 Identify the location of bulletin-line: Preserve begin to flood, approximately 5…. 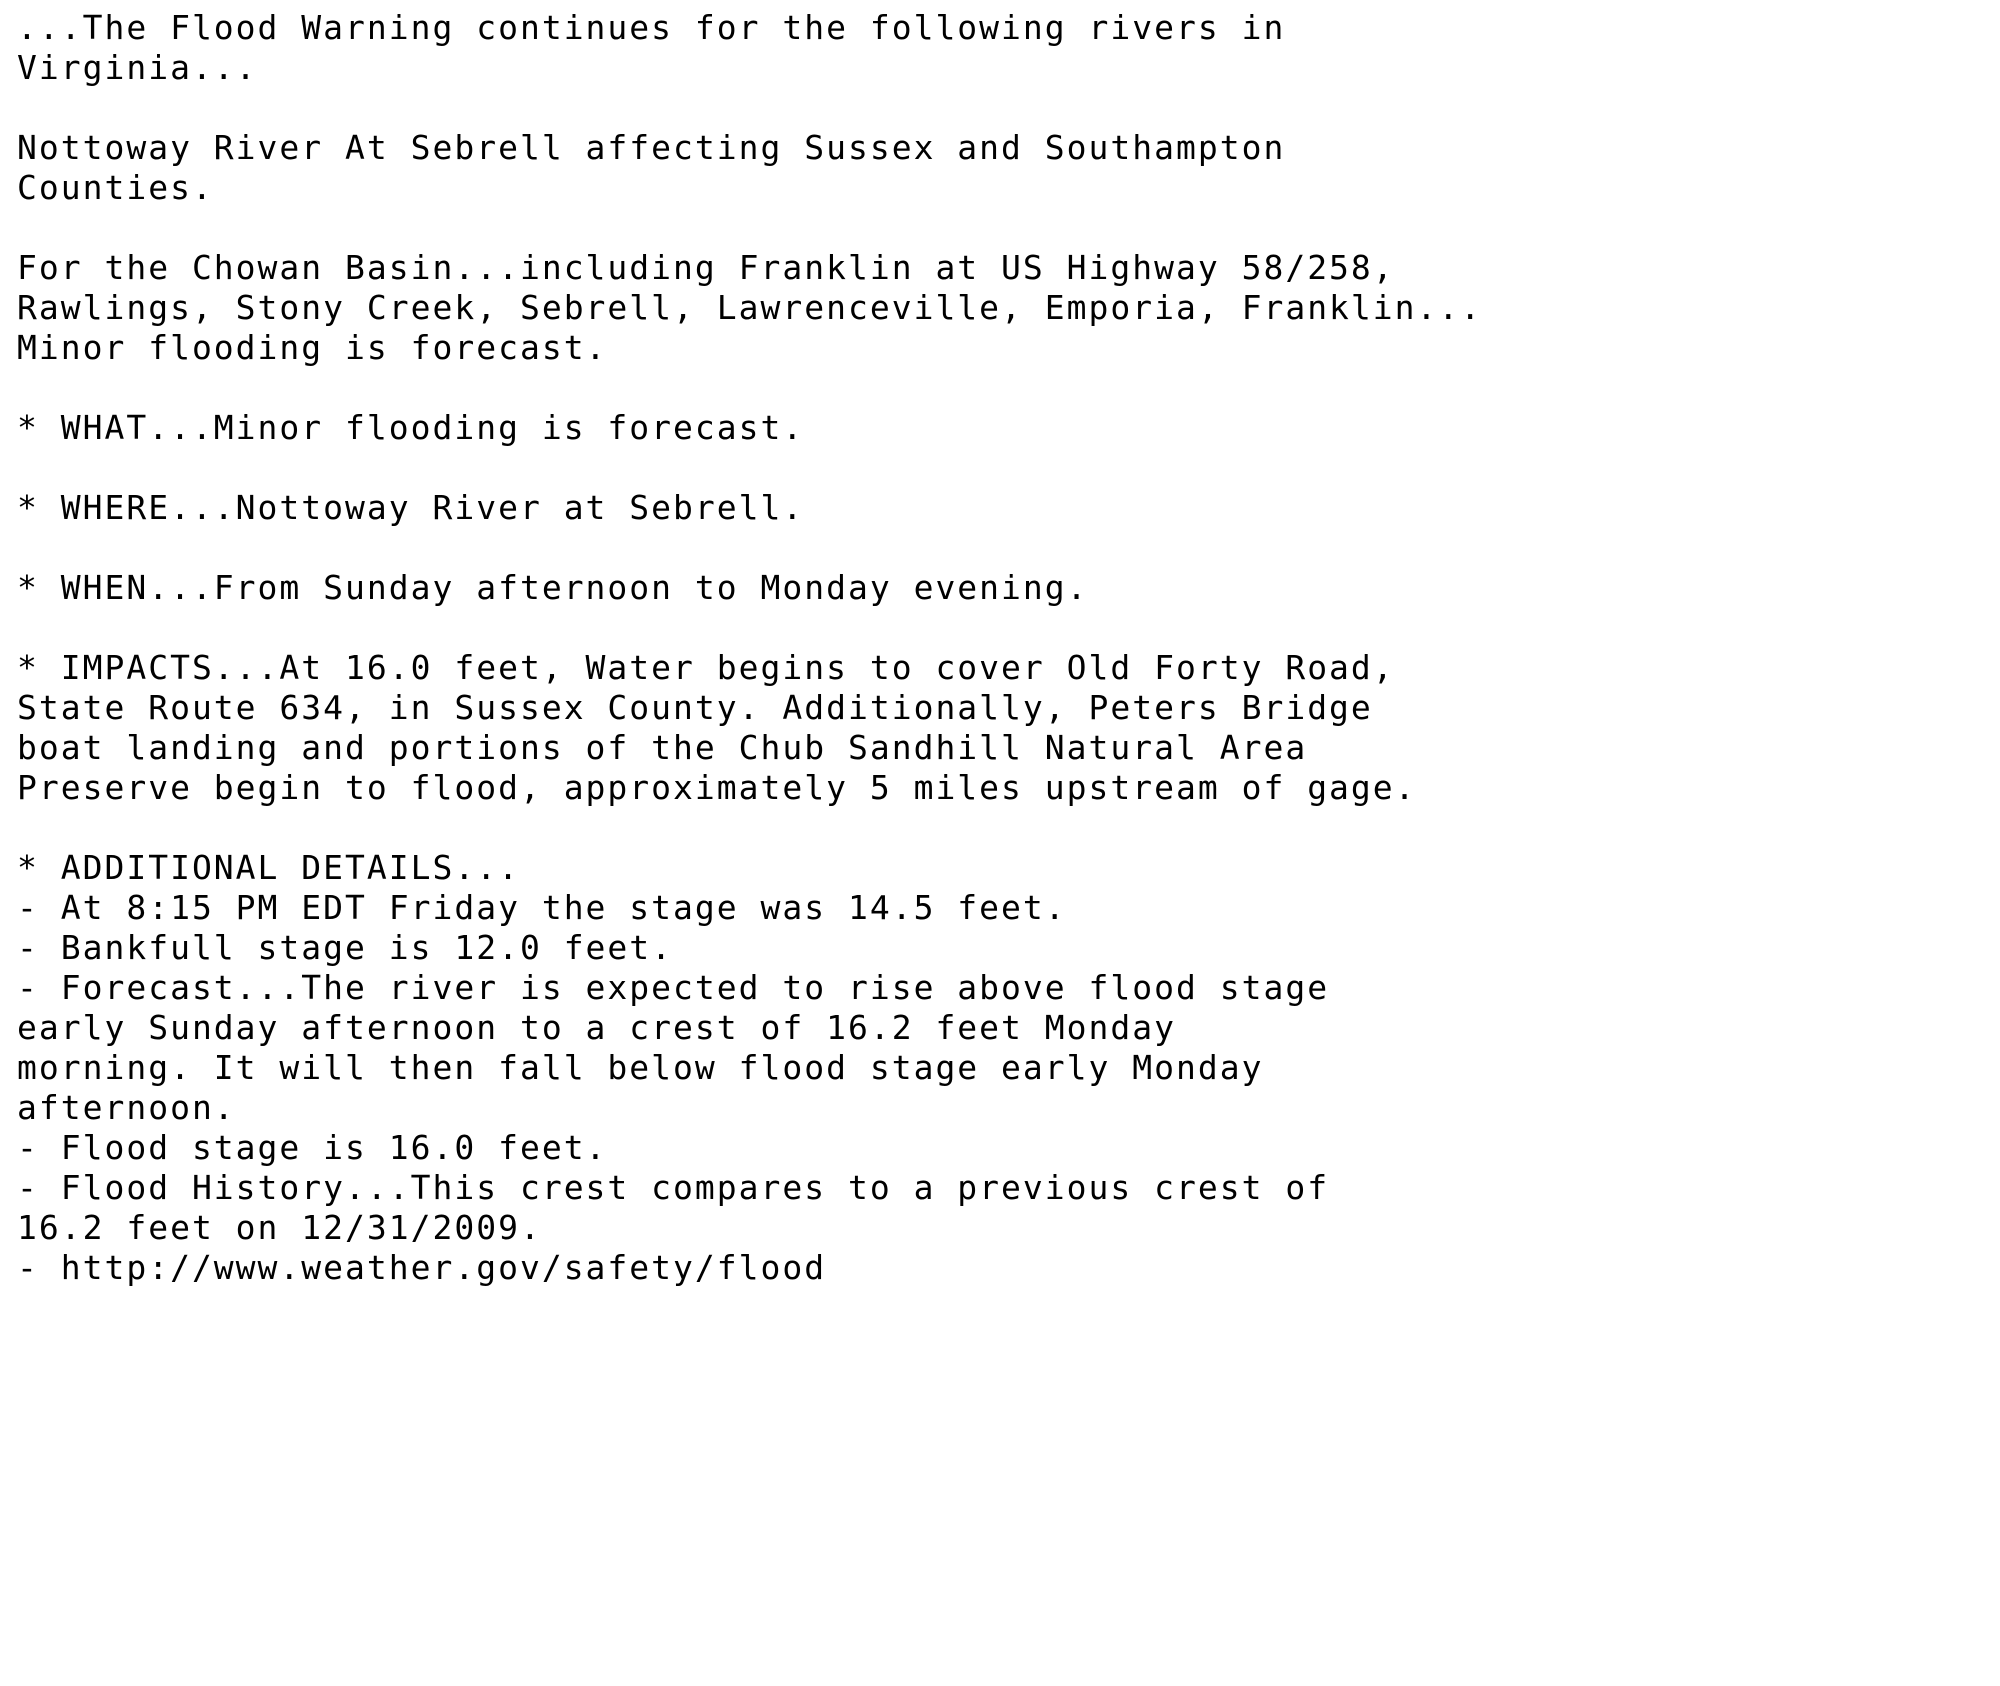
(717, 787).